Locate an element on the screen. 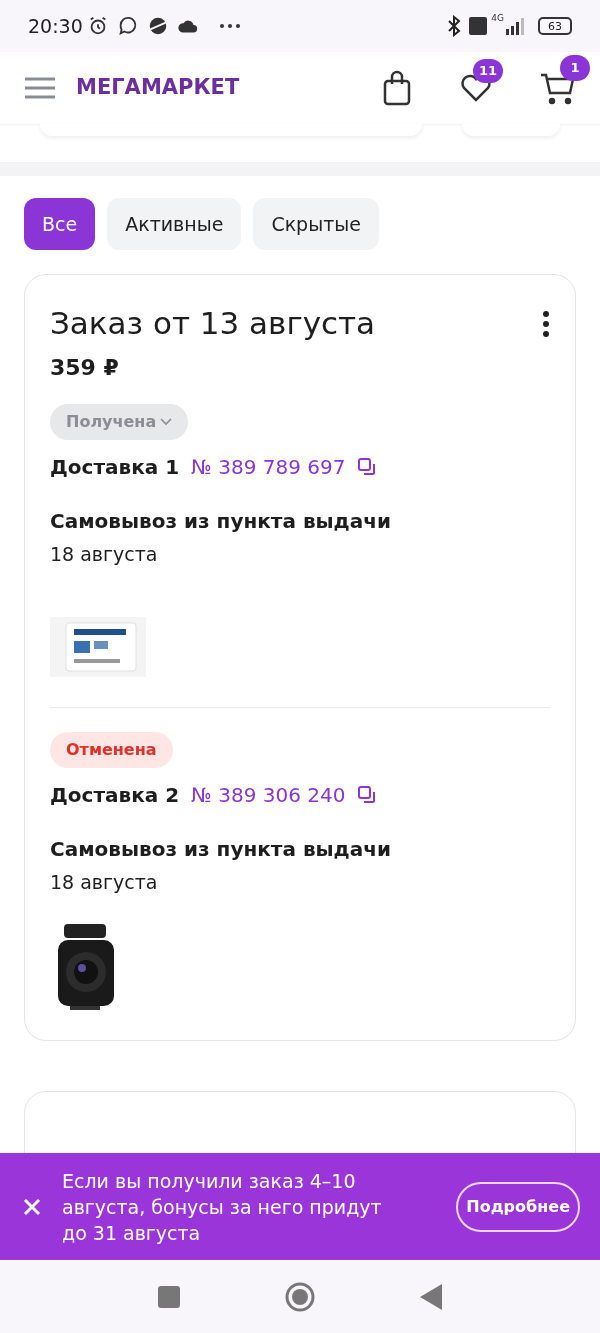 The width and height of the screenshot is (600, 1333). delivery-number: № 389 789 697 is located at coordinates (268, 467).